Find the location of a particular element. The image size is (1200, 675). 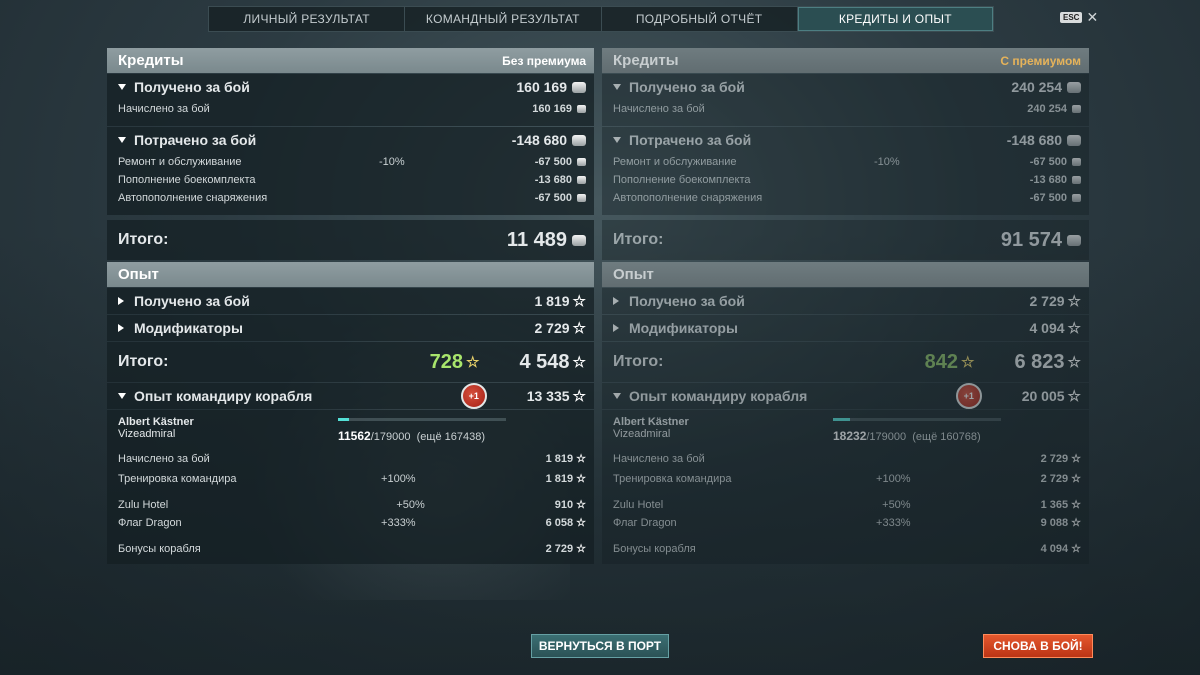

training-value: 1 819 is located at coordinates (559, 479).